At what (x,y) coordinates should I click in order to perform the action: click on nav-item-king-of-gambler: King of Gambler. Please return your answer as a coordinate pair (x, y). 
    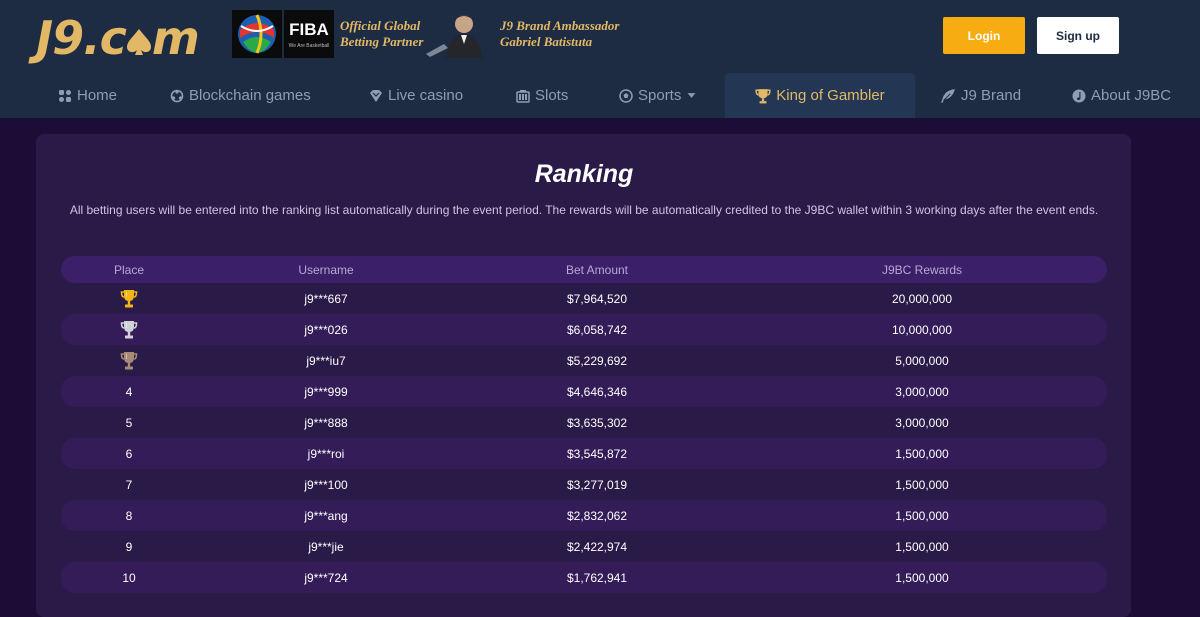
    Looking at the image, I should click on (820, 95).